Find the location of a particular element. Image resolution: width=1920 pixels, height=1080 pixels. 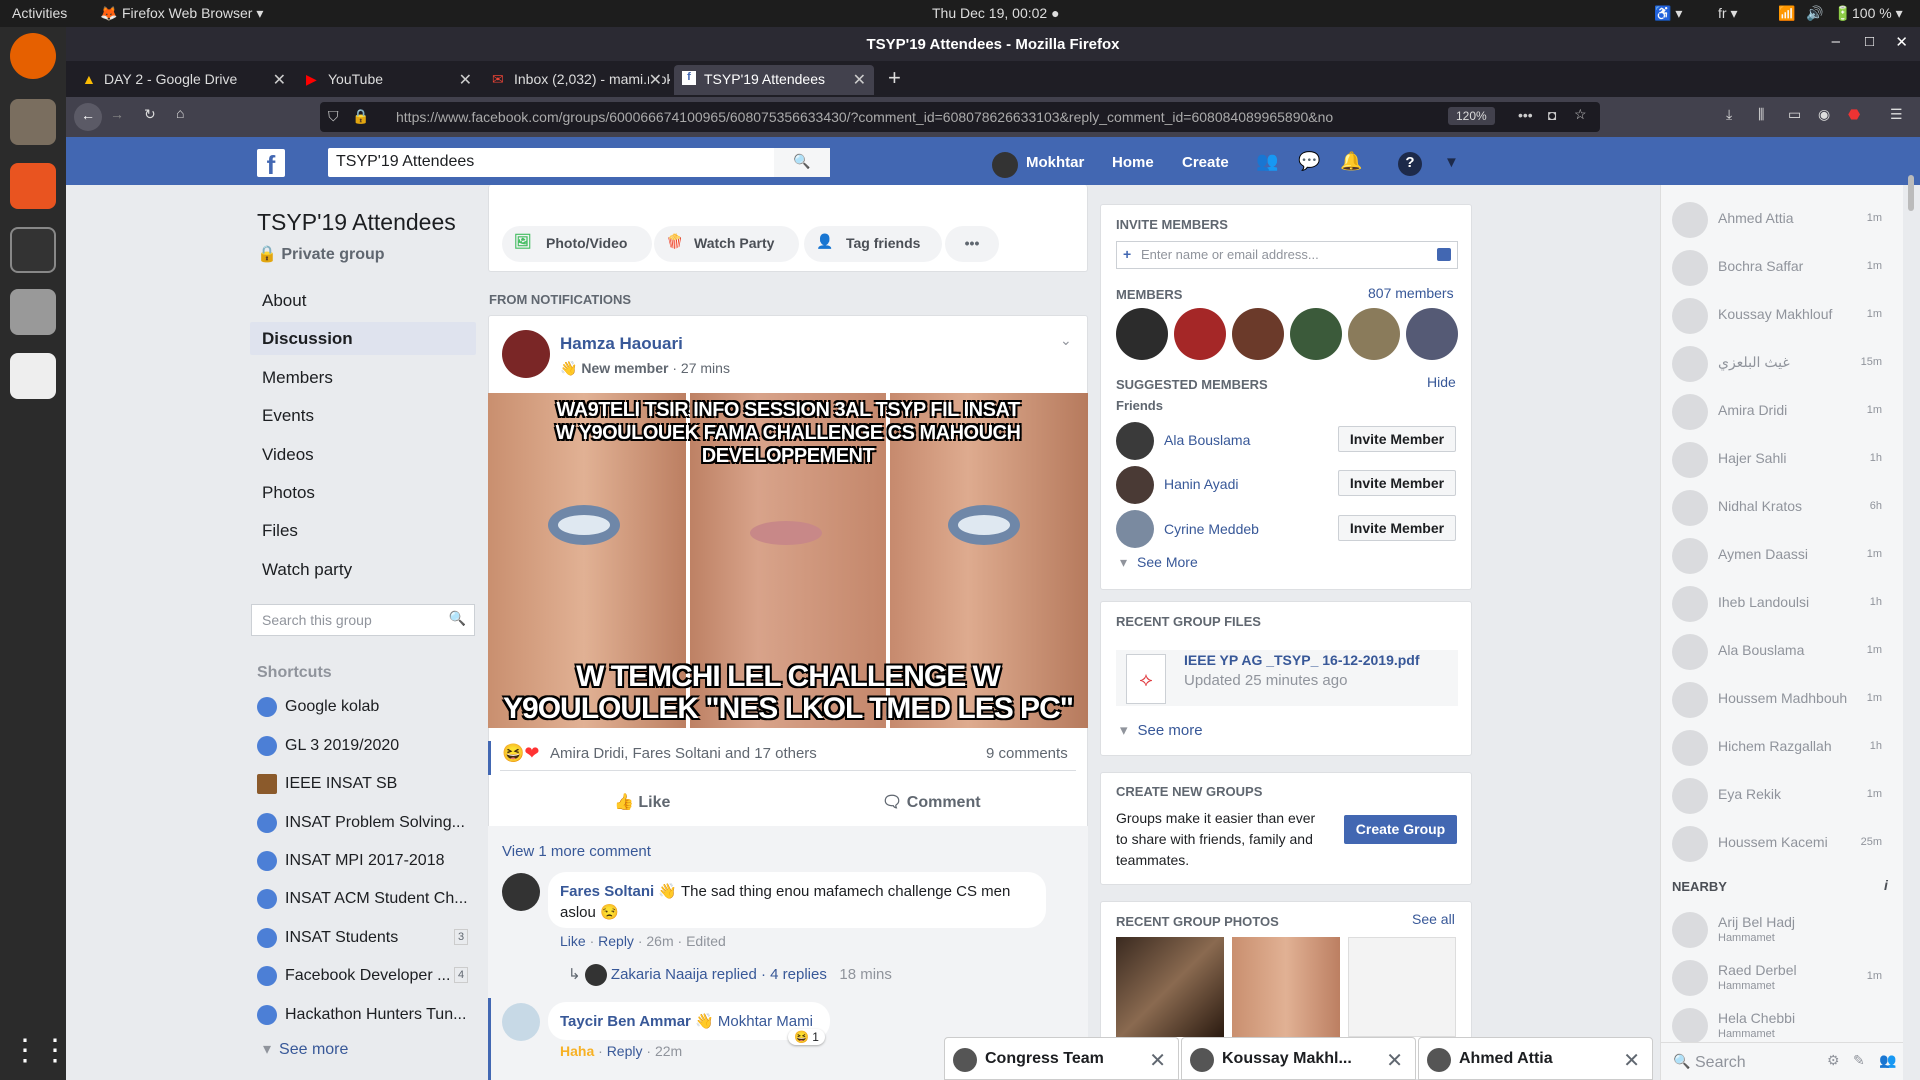

page-actions-icon: ••• is located at coordinates (1525, 115).